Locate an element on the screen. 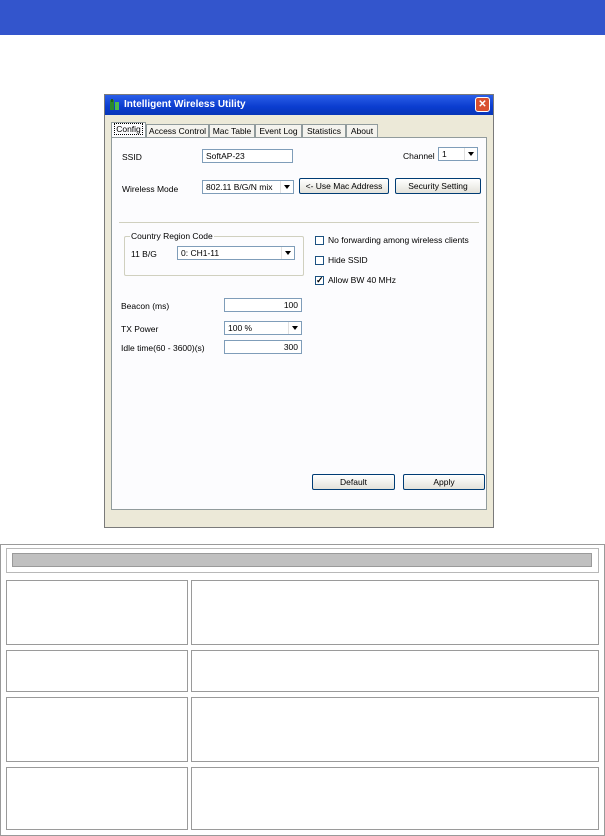  ssid-label: SSID is located at coordinates (132, 157).